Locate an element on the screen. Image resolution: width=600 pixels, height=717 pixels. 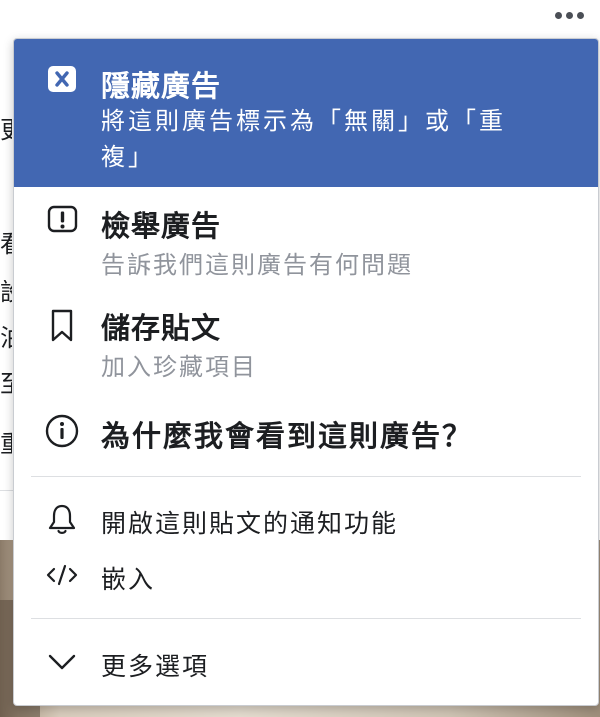
menu-item-title: 為什麼我會看到這則廣告？ is located at coordinates (287, 436).